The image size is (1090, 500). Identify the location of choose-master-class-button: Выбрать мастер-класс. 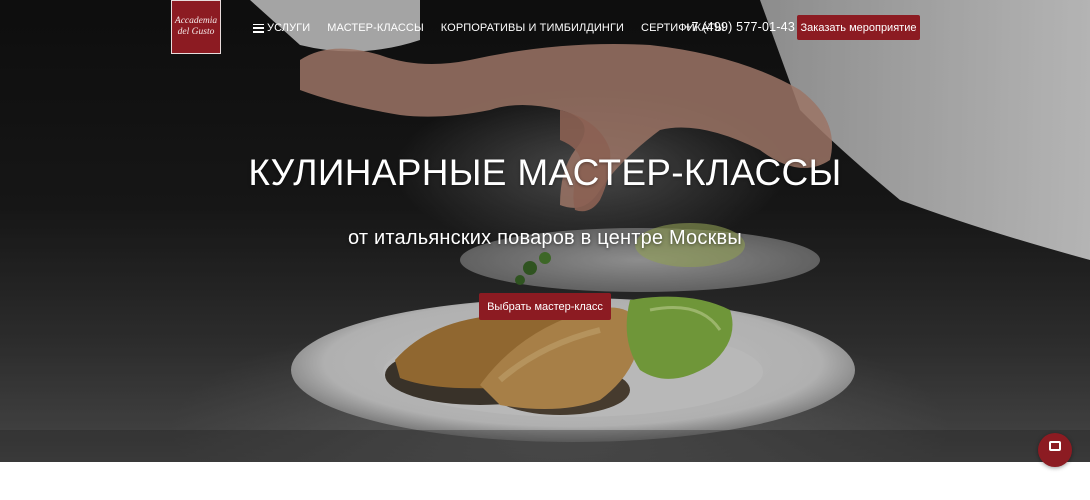
(545, 306).